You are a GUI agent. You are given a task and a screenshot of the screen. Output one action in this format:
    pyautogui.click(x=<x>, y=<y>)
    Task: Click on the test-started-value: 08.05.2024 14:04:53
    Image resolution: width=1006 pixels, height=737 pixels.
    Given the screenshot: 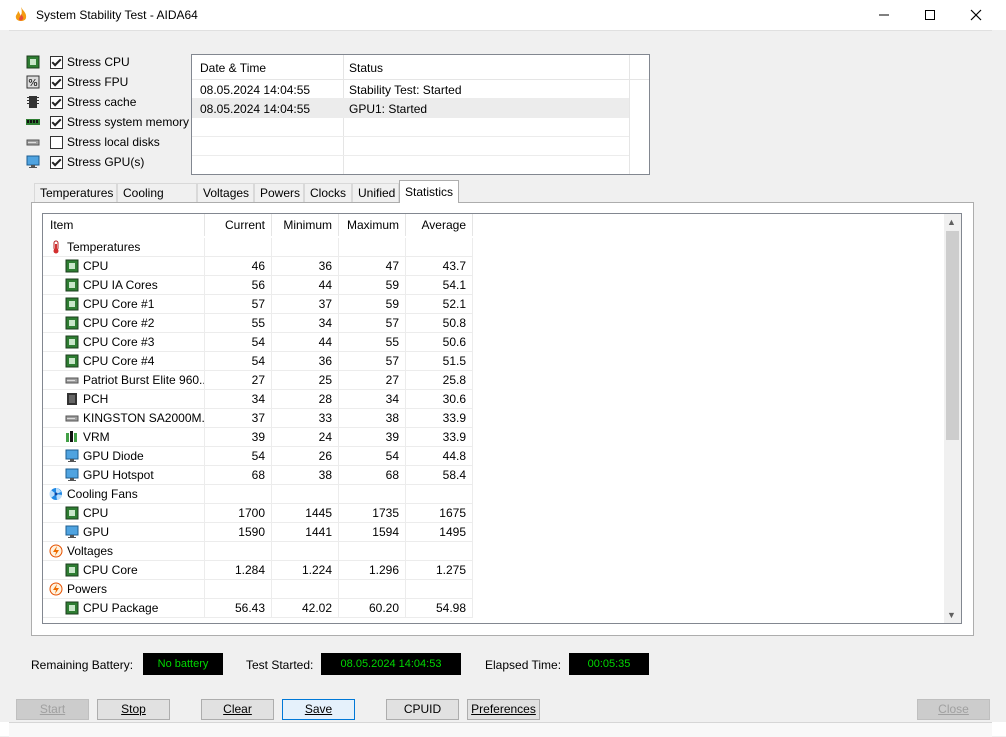 What is the action you would take?
    pyautogui.click(x=391, y=664)
    